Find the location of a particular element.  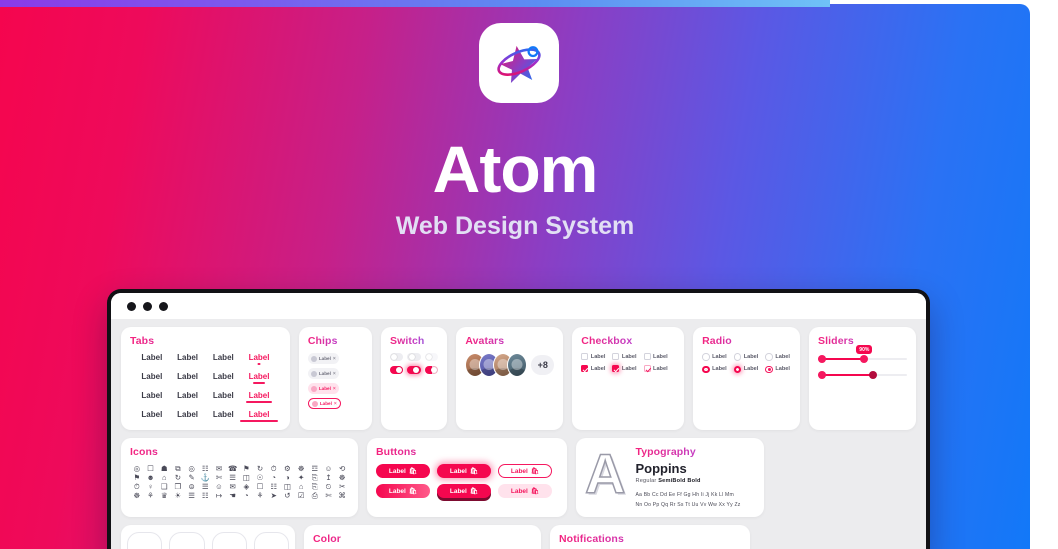

ui-icon: ⚓ is located at coordinates (205, 477).